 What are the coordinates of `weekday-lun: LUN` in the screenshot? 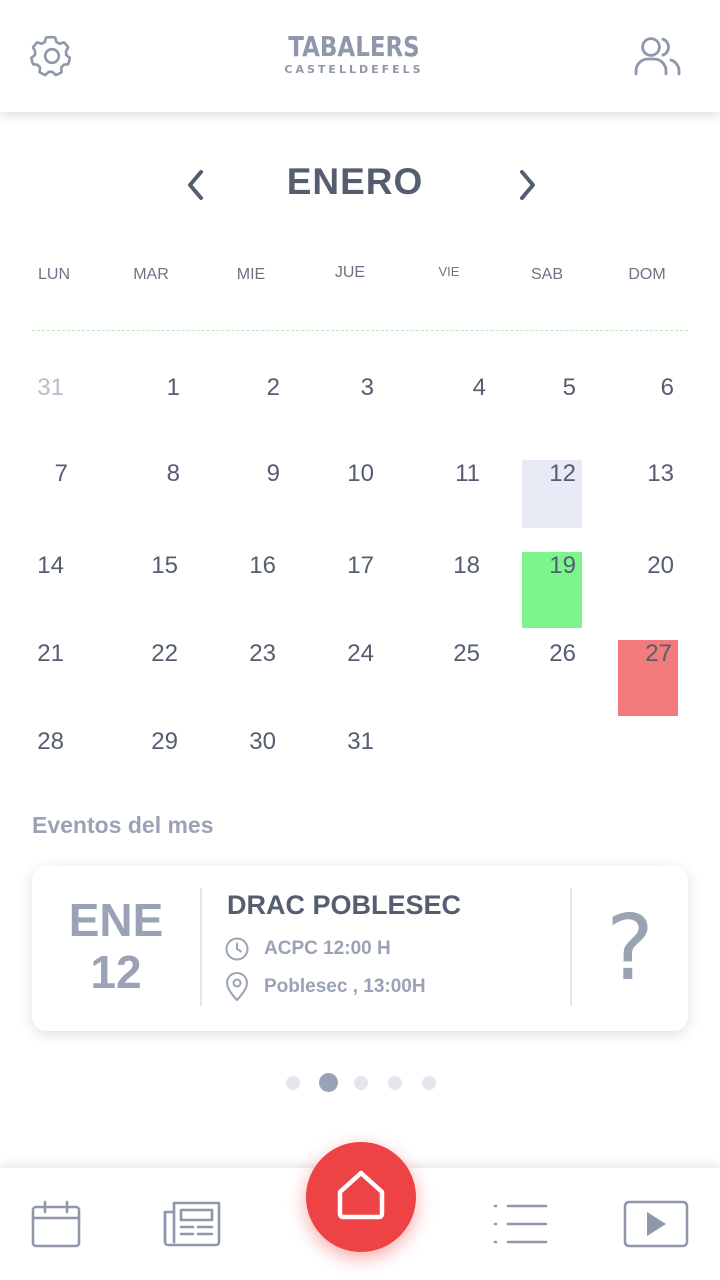 It's located at (53, 274).